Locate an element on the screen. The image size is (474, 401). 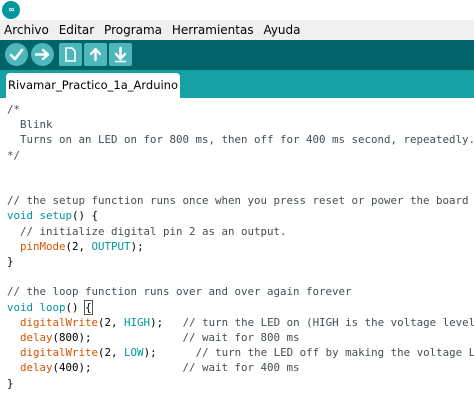
menu-programa: Programa is located at coordinates (133, 30).